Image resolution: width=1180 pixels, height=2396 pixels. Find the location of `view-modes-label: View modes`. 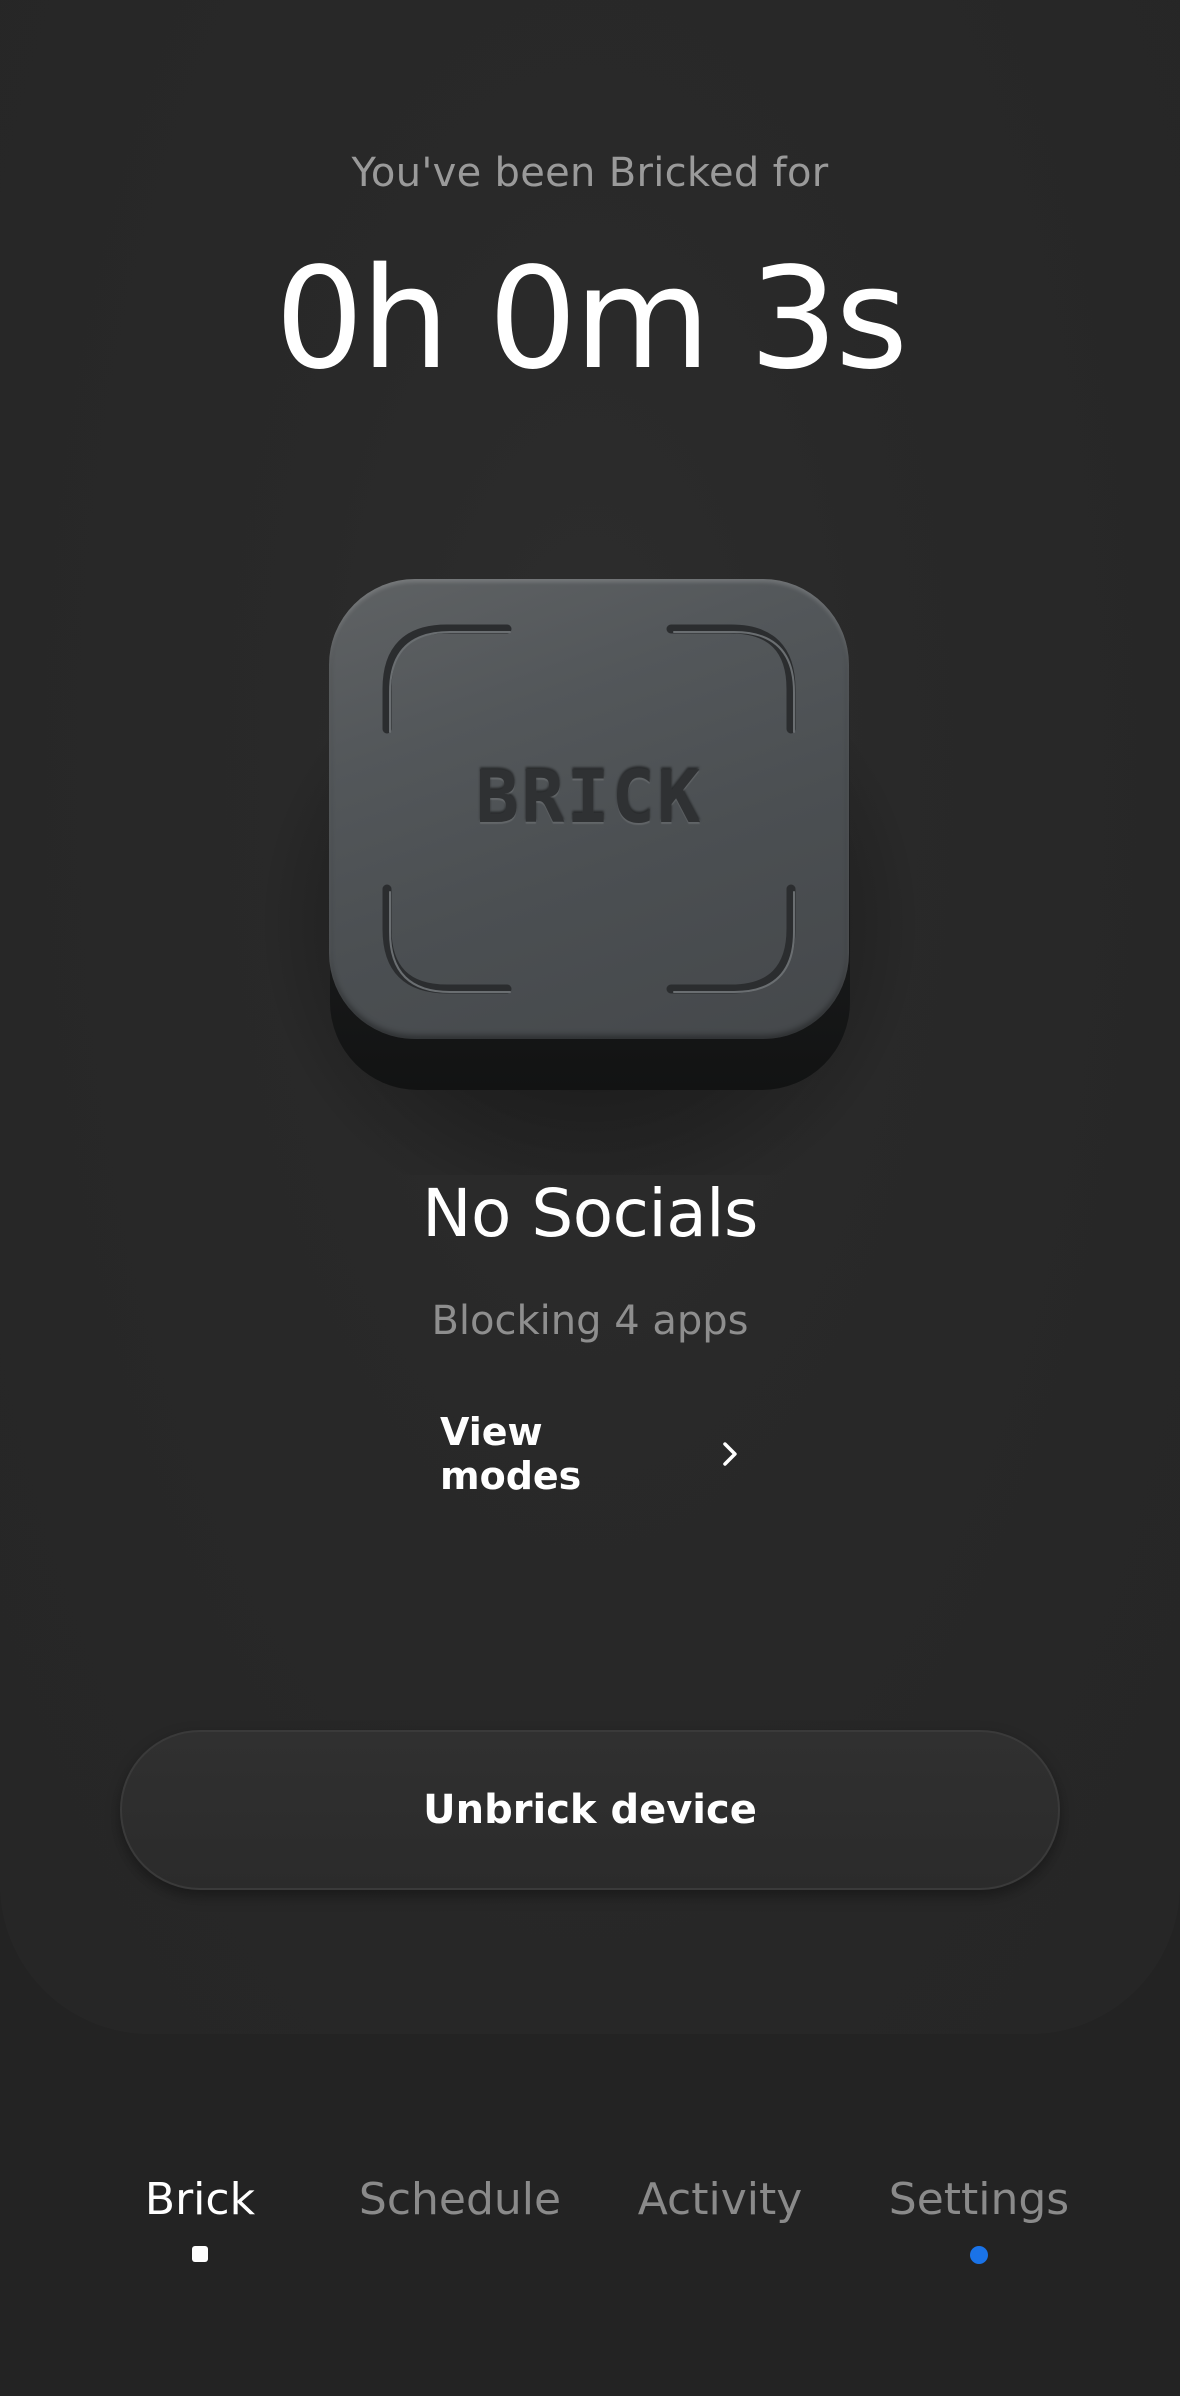

view-modes-label: View modes is located at coordinates (511, 1454).